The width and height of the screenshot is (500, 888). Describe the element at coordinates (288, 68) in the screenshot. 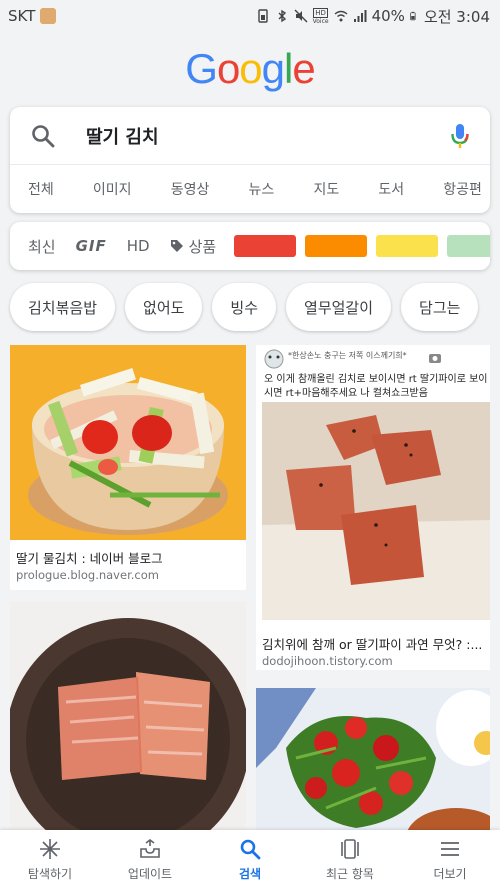

I see `logo-letter: l` at that location.